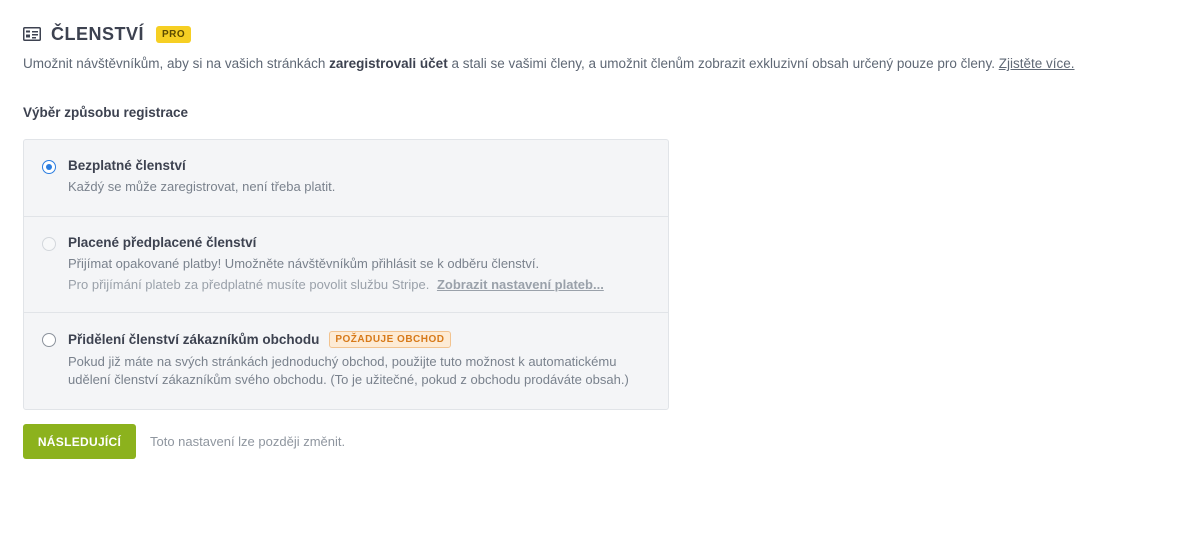  I want to click on radio-free-membership, so click(49, 167).